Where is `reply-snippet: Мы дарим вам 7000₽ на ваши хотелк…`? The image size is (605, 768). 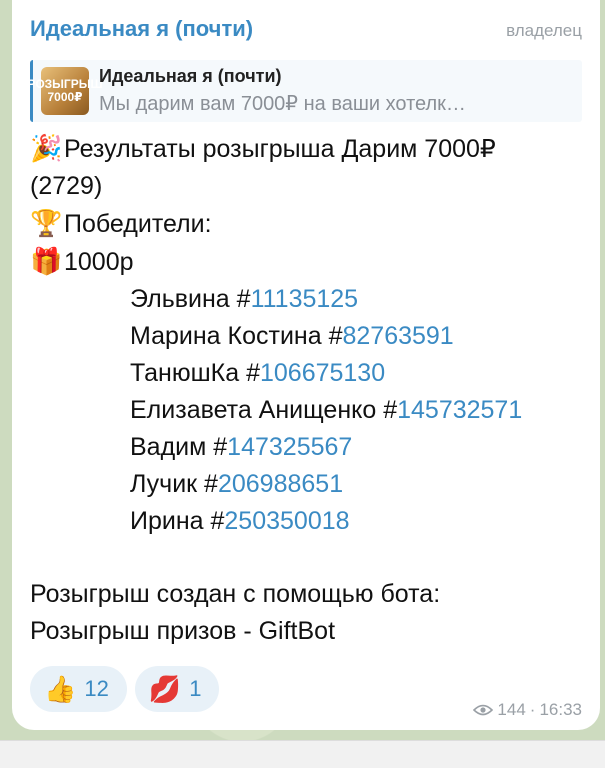 reply-snippet: Мы дарим вам 7000₽ на ваши хотелк… is located at coordinates (282, 104).